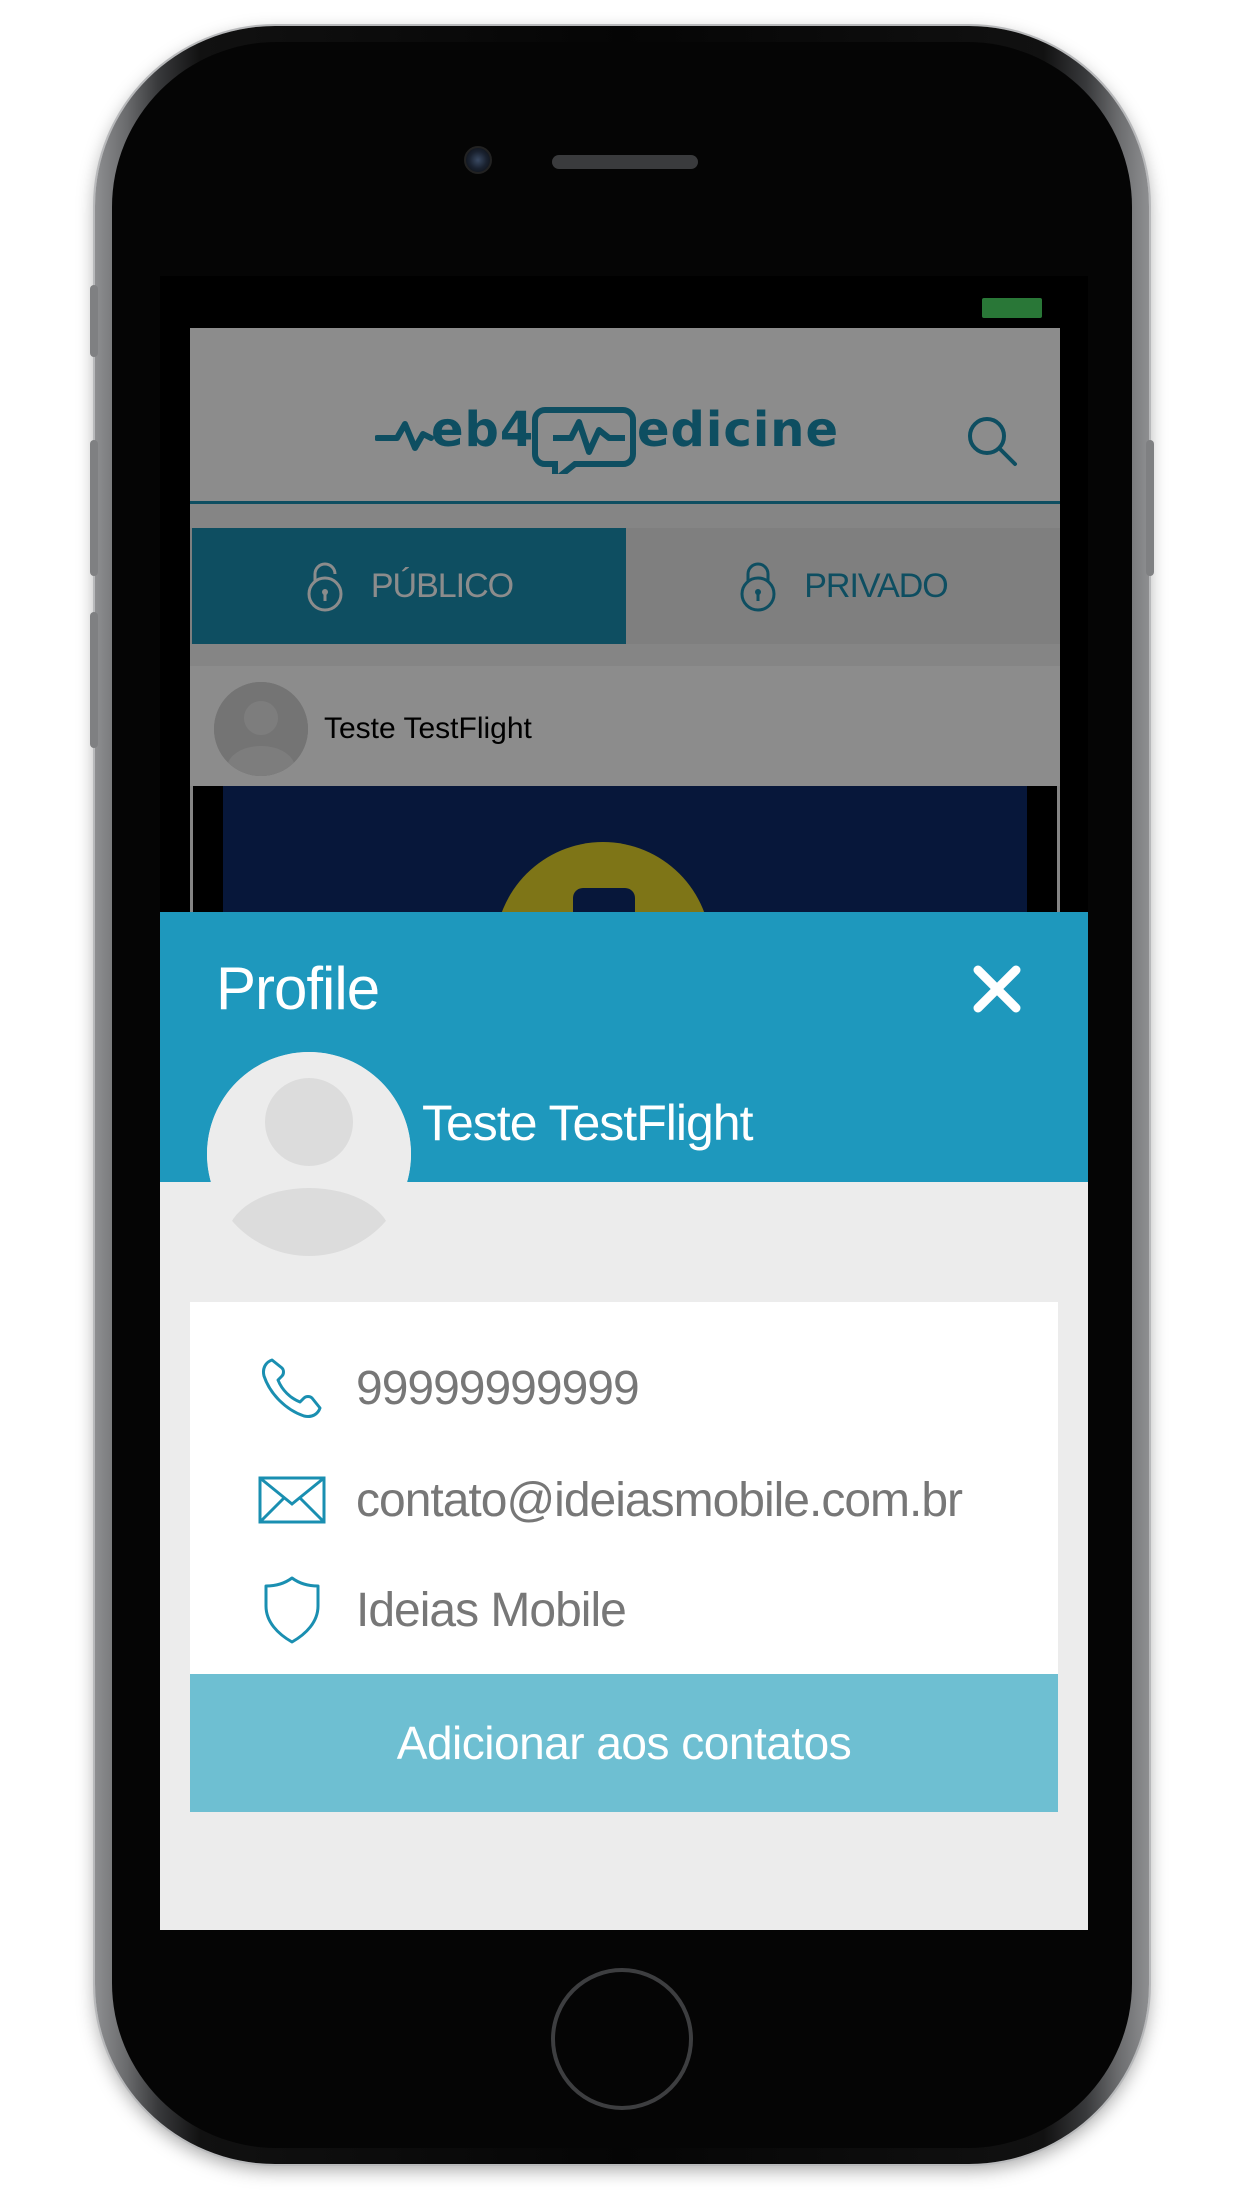  Describe the element at coordinates (292, 1610) in the screenshot. I see `shield-icon` at that location.